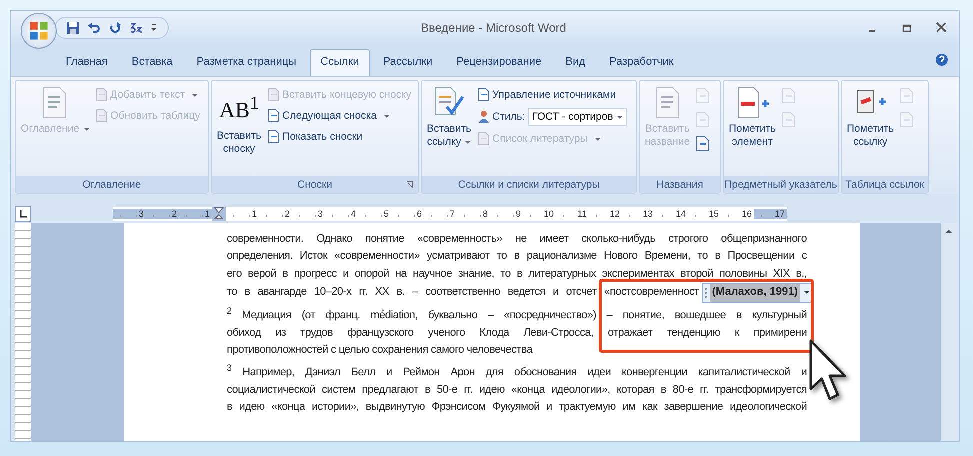 This screenshot has width=973, height=456. I want to click on launcher-icon, so click(410, 184).